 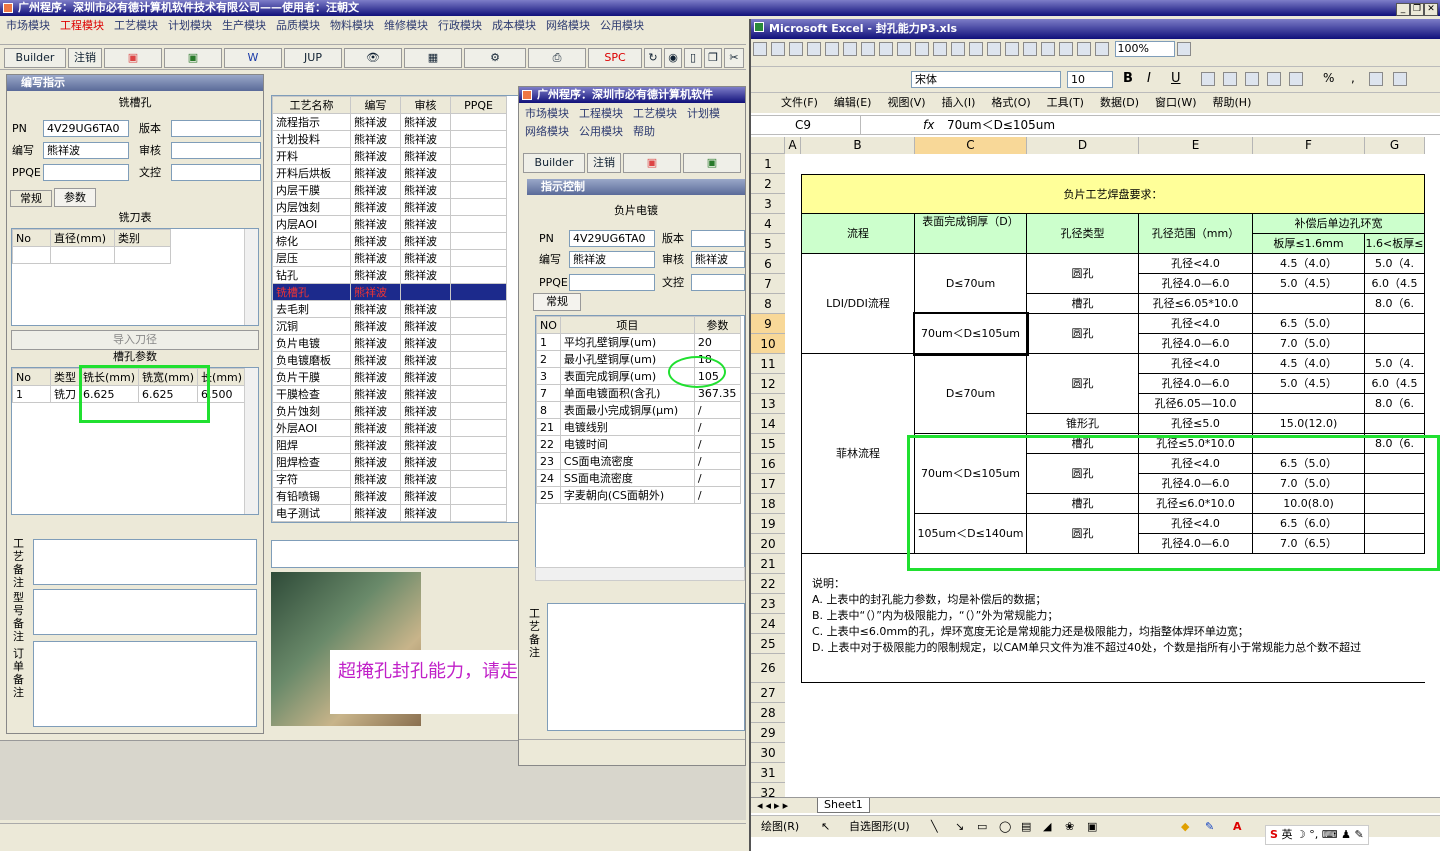 I want to click on spc-button: SPC, so click(x=615, y=58).